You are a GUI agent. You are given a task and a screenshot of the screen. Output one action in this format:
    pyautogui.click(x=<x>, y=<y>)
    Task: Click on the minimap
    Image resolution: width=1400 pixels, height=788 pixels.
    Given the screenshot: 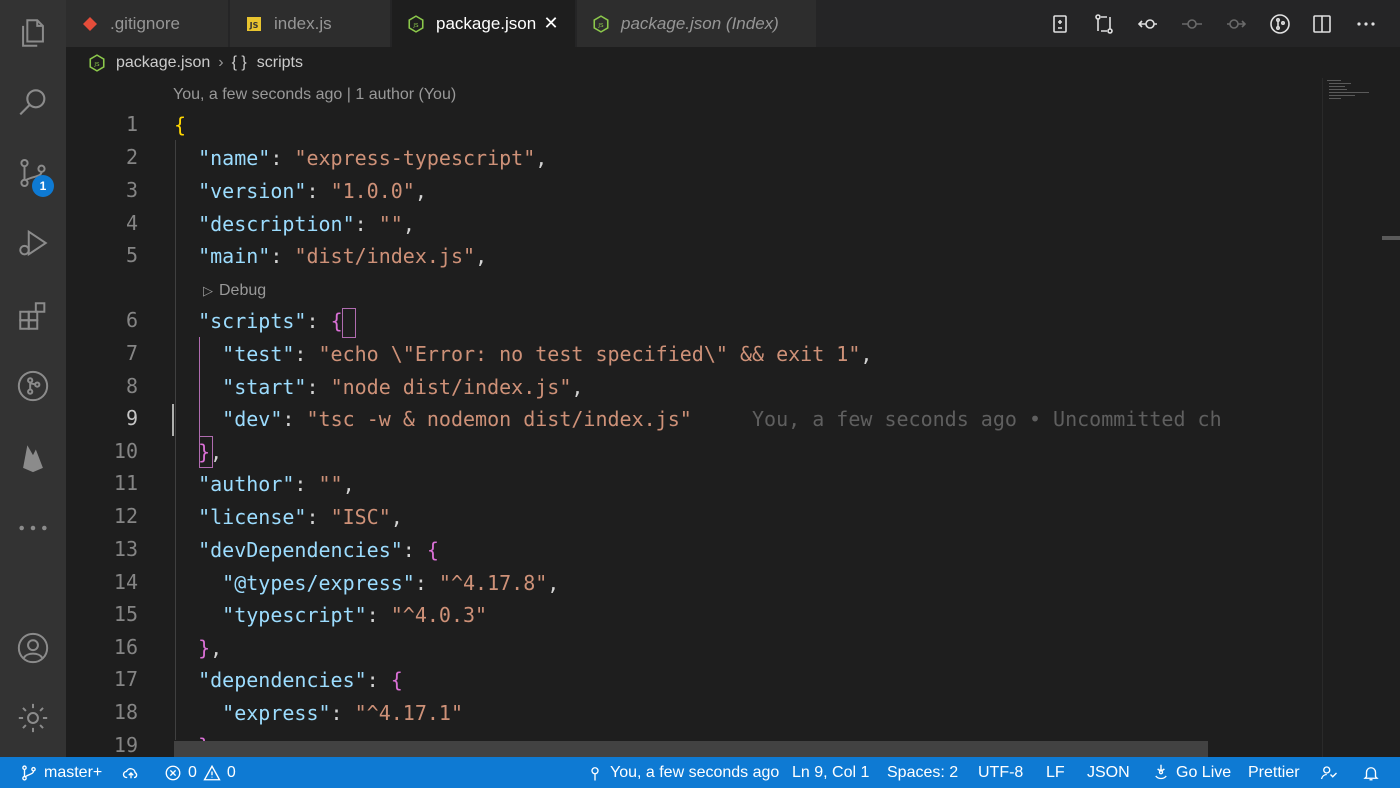 What is the action you would take?
    pyautogui.click(x=1361, y=418)
    